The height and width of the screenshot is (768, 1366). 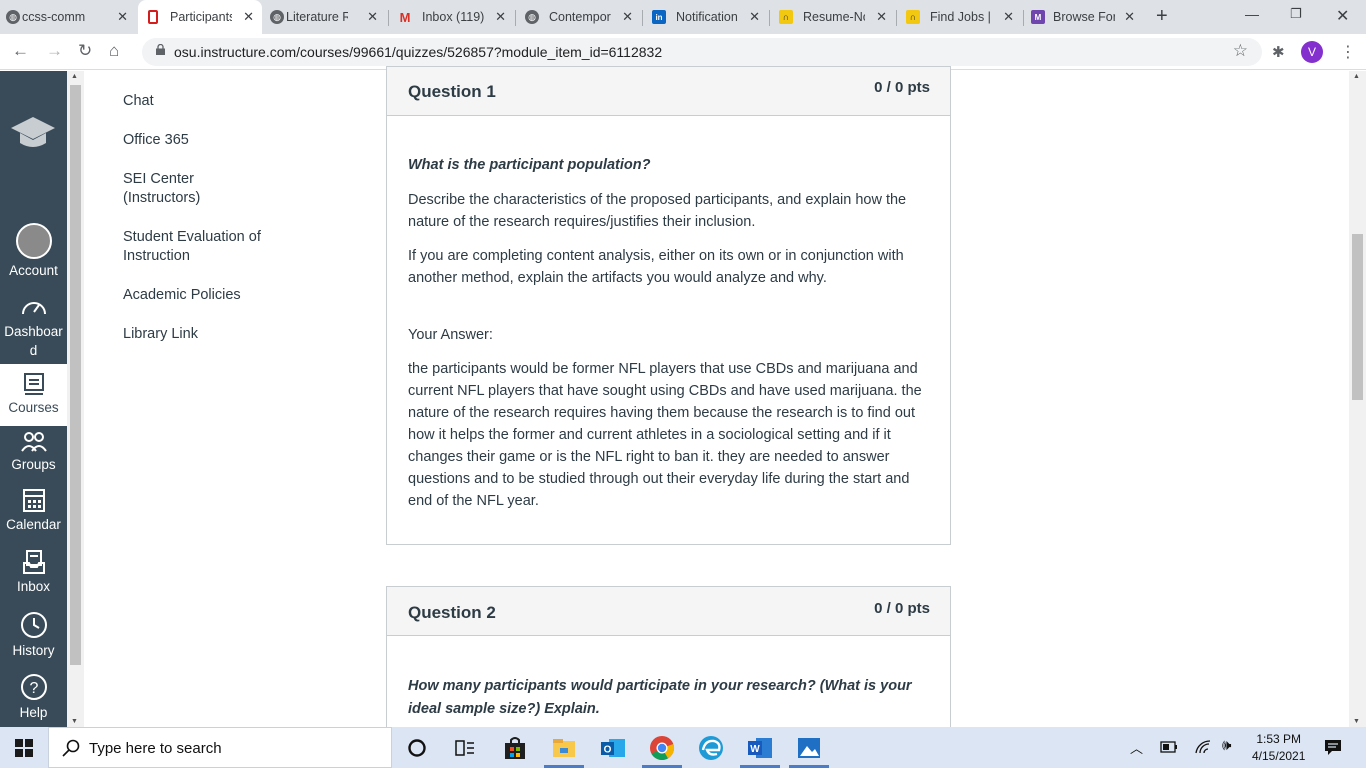 I want to click on windows-start-icon, so click(x=24, y=748).